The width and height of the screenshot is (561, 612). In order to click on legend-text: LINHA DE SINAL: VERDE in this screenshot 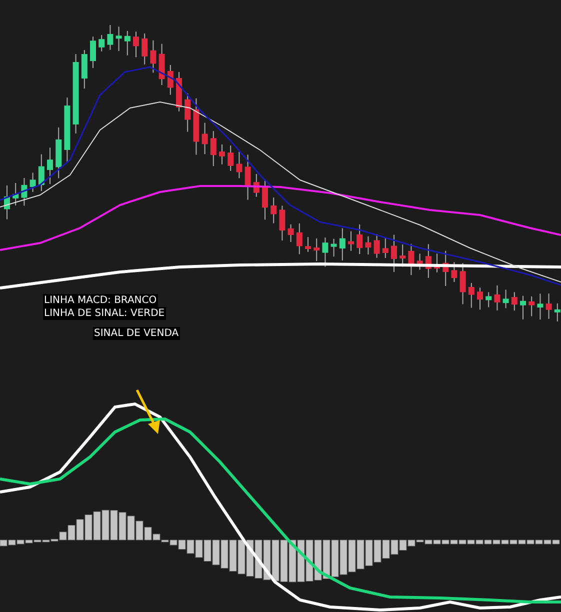, I will do `click(104, 313)`.